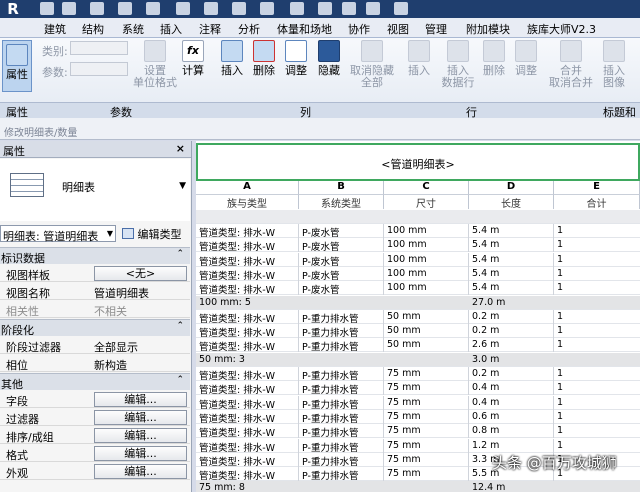 The width and height of the screenshot is (640, 492). I want to click on table-cell: 1.2 m, so click(512, 445).